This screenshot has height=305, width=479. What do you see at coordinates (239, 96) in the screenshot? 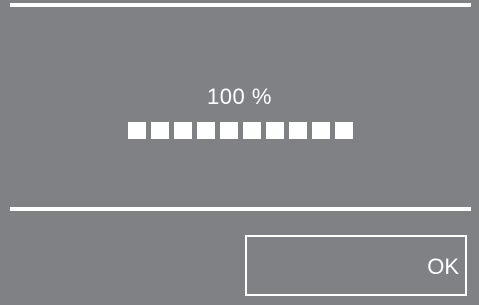
I see `progress-percent-label: 100 %` at bounding box center [239, 96].